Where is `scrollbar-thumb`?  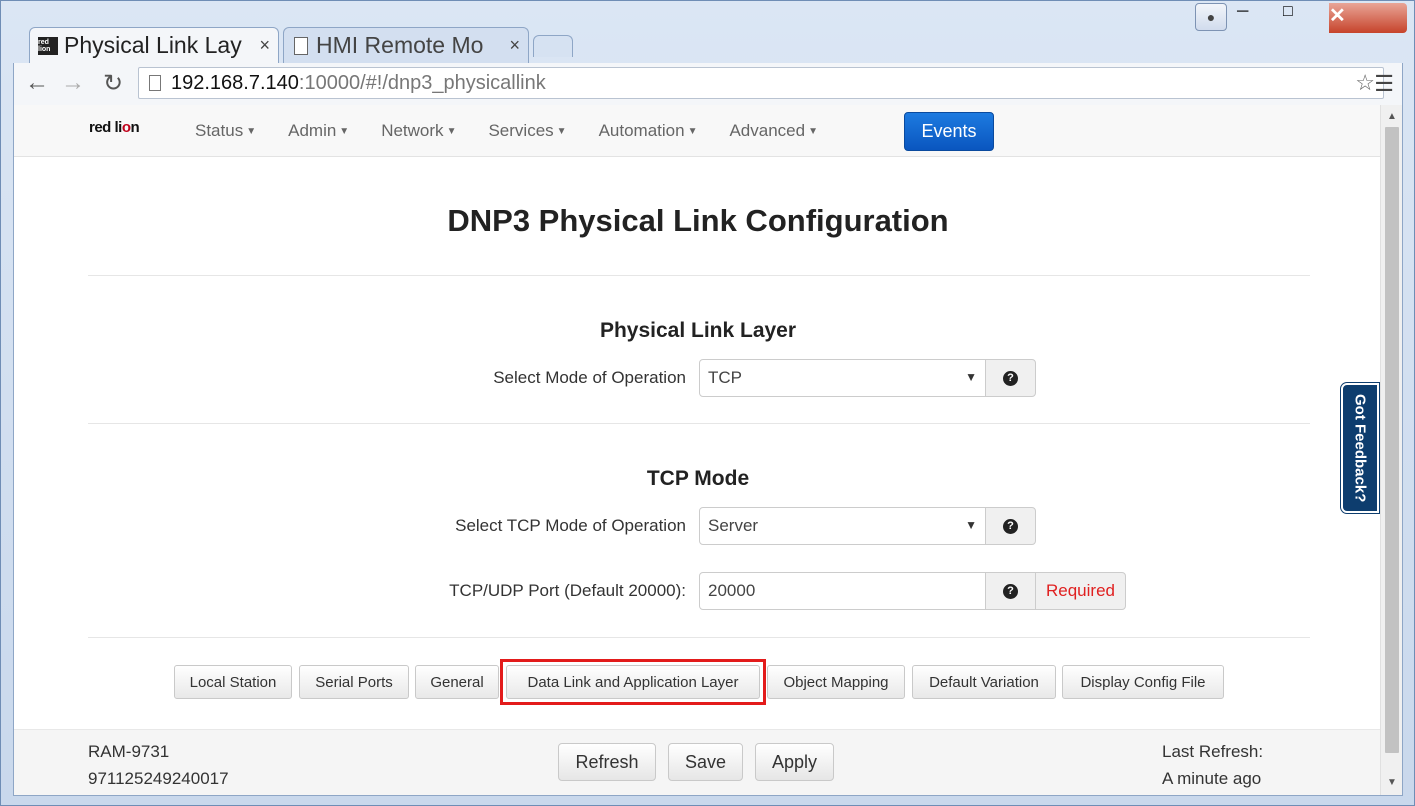
scrollbar-thumb is located at coordinates (1392, 440).